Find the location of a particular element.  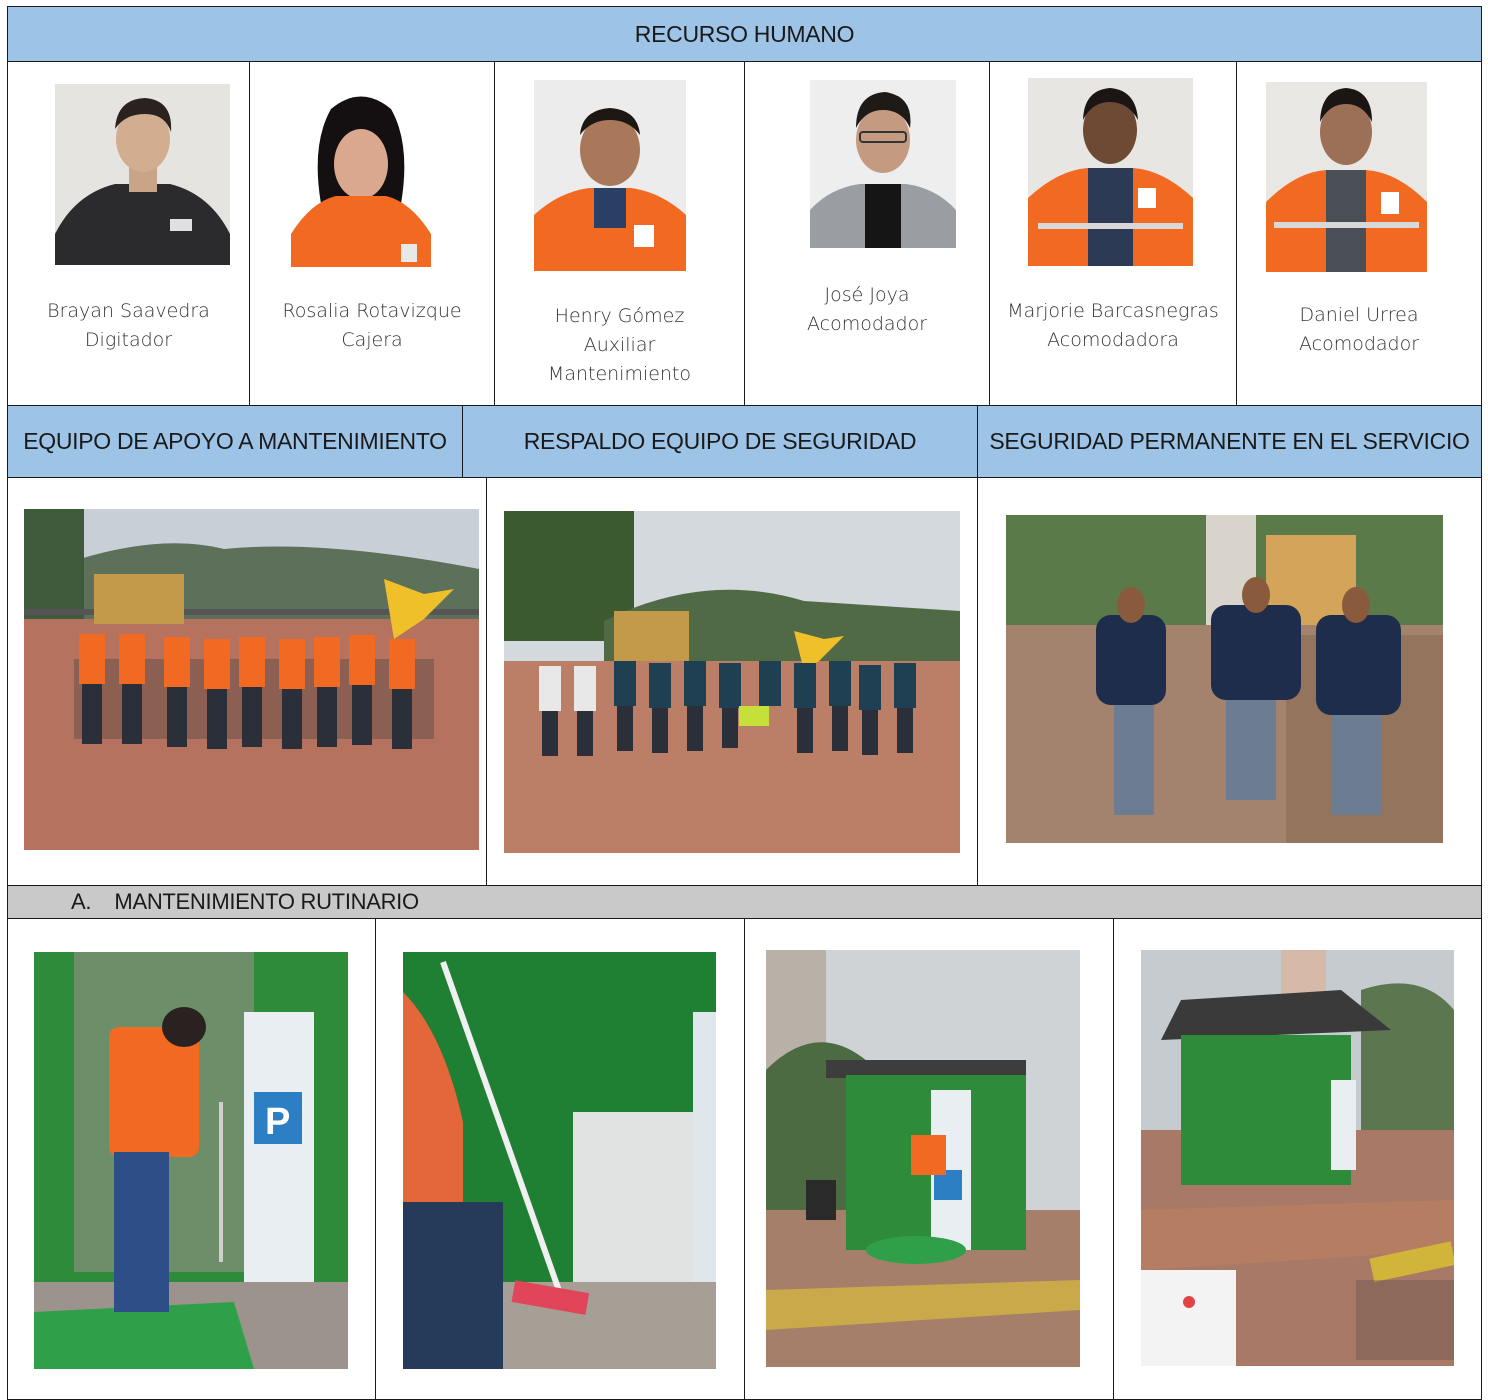

staff-name: Brayan Saavedra is located at coordinates (128, 311).